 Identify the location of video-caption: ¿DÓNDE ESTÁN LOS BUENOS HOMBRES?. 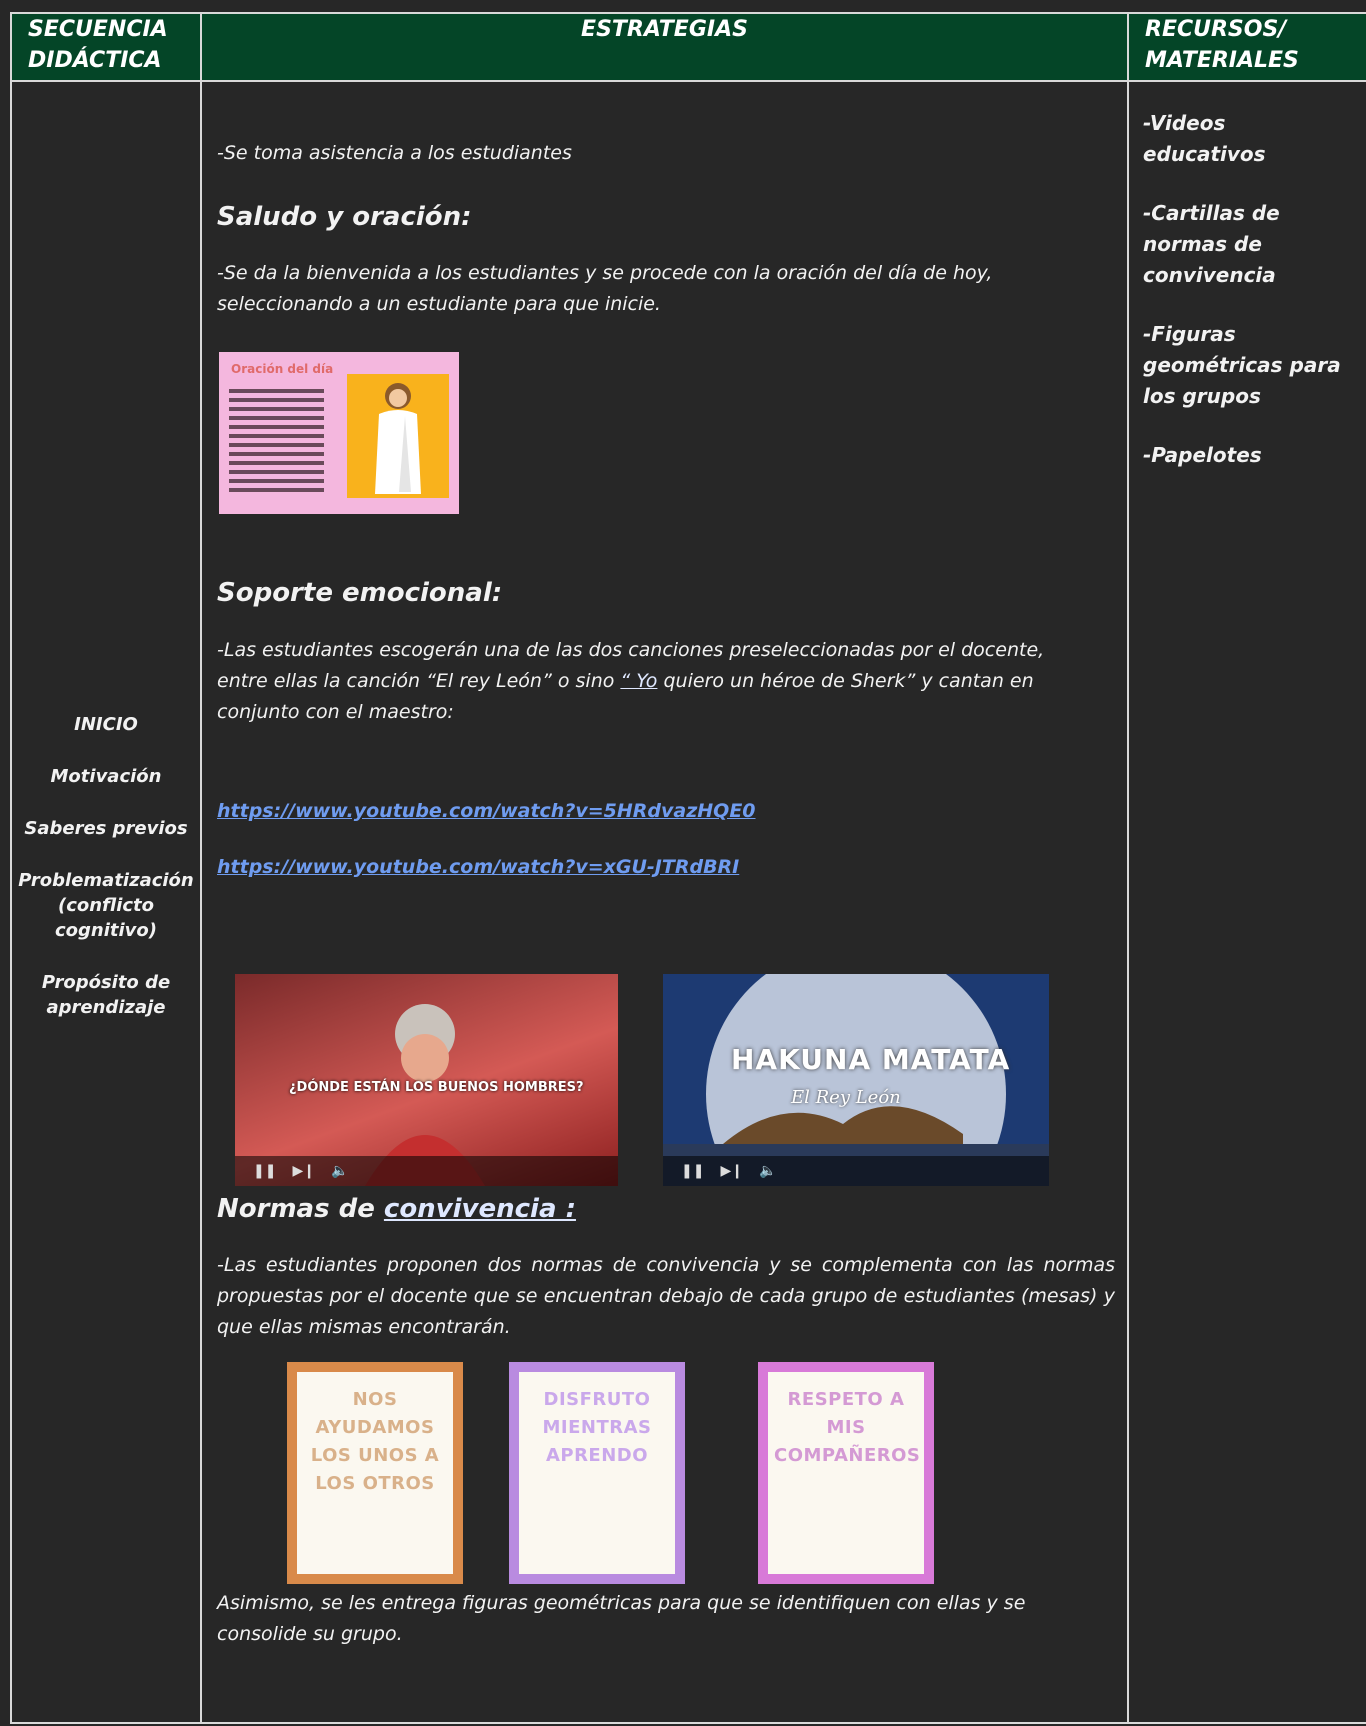
(436, 1087).